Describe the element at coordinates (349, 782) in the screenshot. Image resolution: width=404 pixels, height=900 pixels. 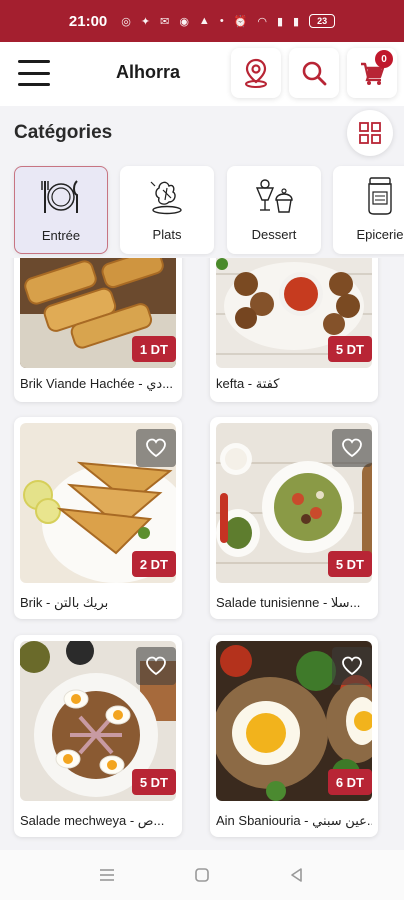
I see `price-badge: 6 DT` at that location.